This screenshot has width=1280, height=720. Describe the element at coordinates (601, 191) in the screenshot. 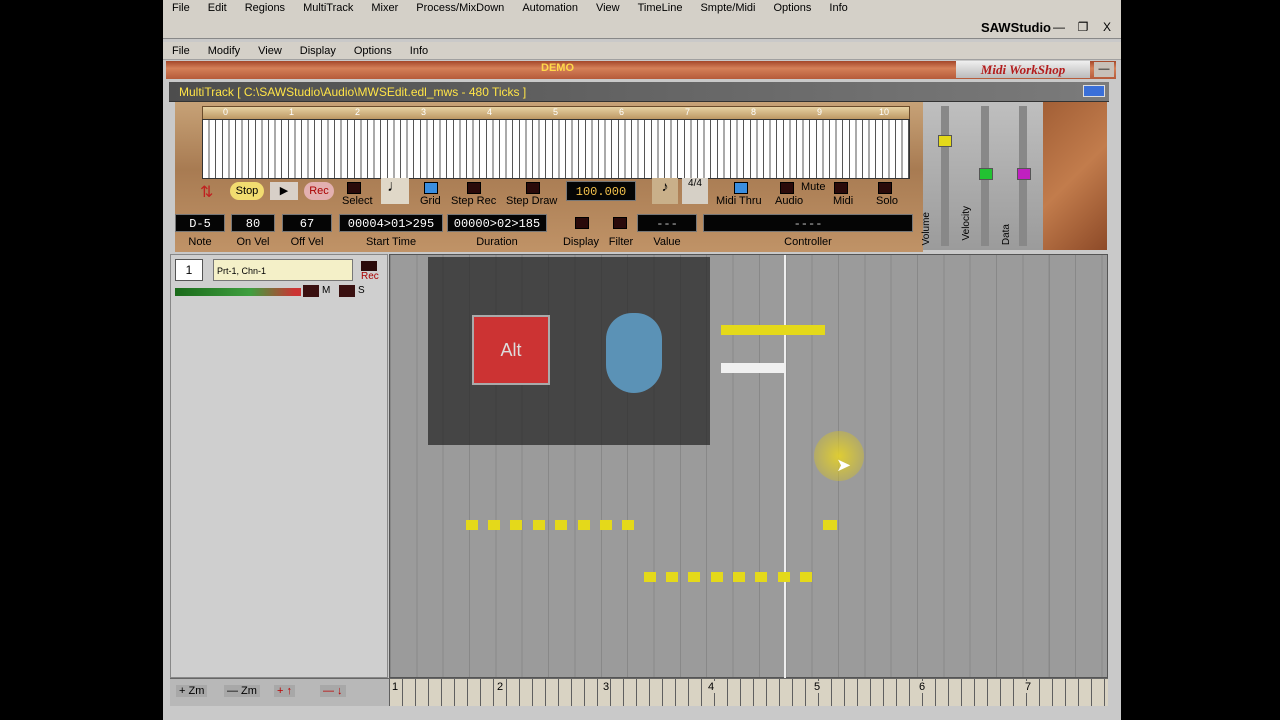

I see `tempo-display: 100.000` at that location.